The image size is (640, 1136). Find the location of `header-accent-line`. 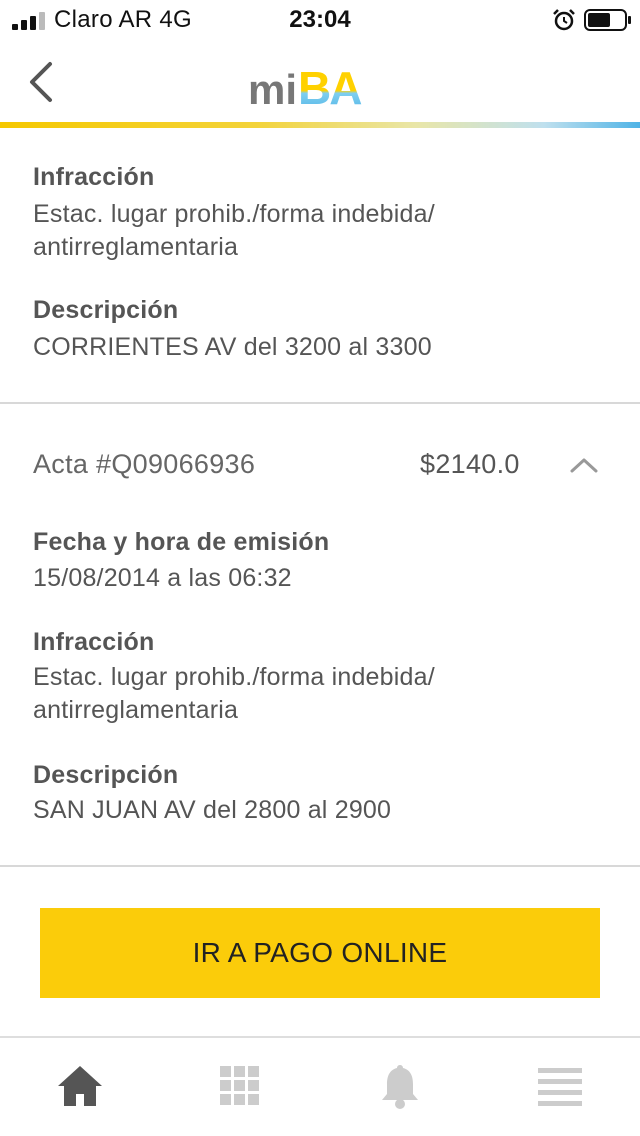

header-accent-line is located at coordinates (320, 125).